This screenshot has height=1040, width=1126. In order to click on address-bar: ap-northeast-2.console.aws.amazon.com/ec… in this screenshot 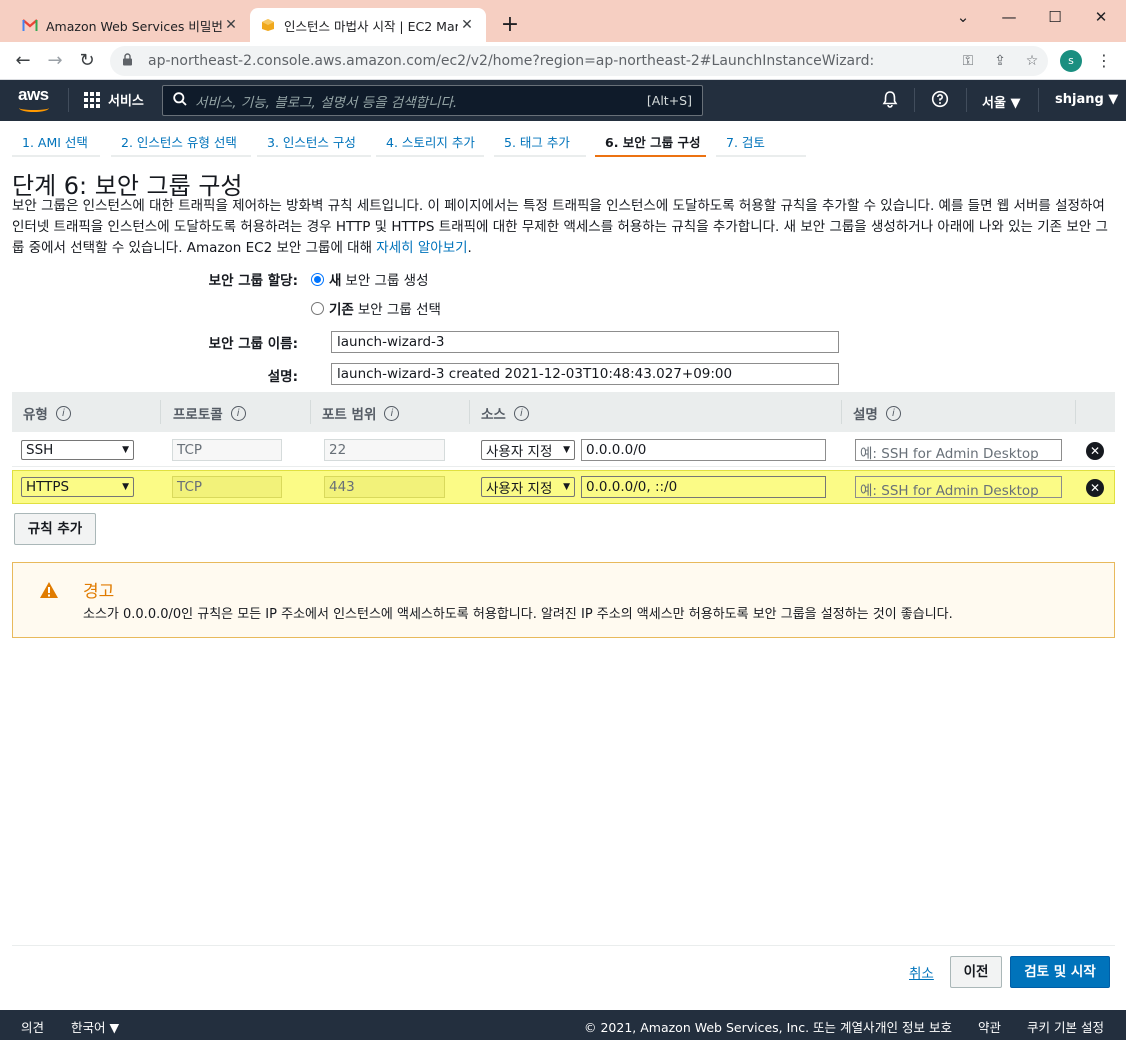, I will do `click(579, 61)`.